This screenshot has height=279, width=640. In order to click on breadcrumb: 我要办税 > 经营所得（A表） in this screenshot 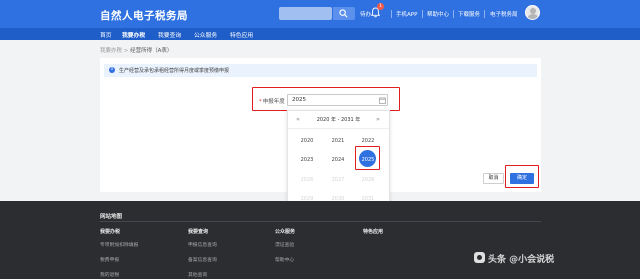, I will do `click(136, 50)`.